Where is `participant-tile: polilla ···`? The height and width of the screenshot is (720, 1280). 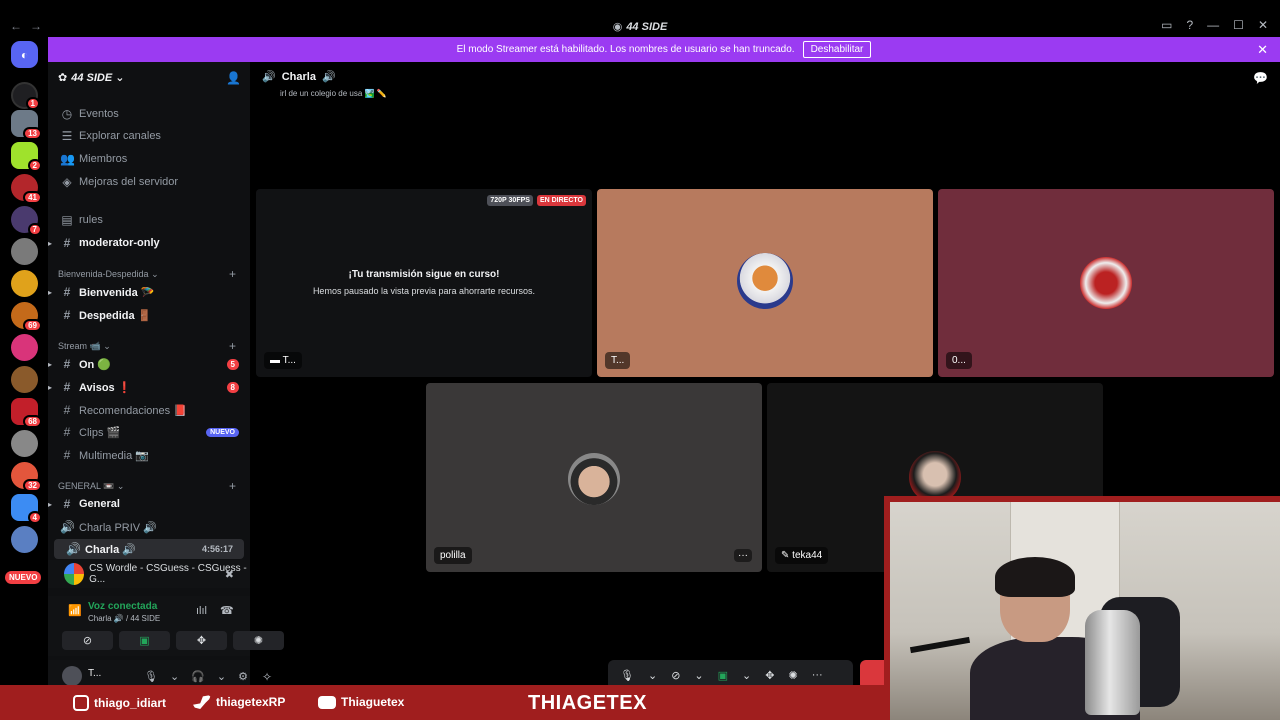 participant-tile: polilla ··· is located at coordinates (594, 477).